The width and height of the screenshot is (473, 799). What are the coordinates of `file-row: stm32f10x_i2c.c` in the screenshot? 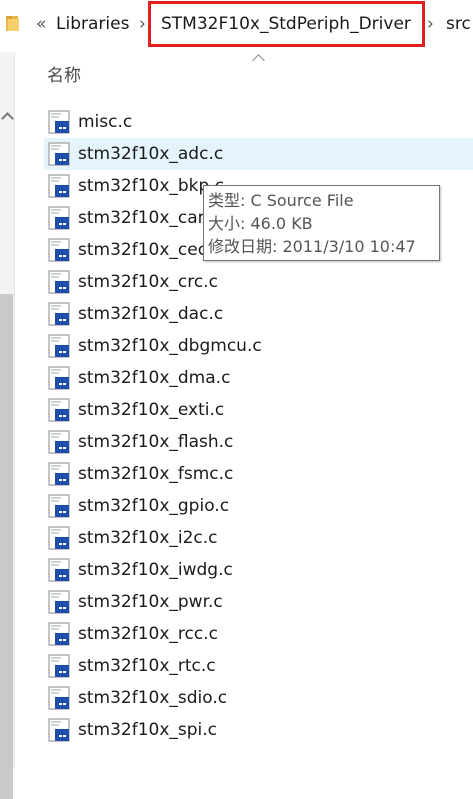 It's located at (258, 538).